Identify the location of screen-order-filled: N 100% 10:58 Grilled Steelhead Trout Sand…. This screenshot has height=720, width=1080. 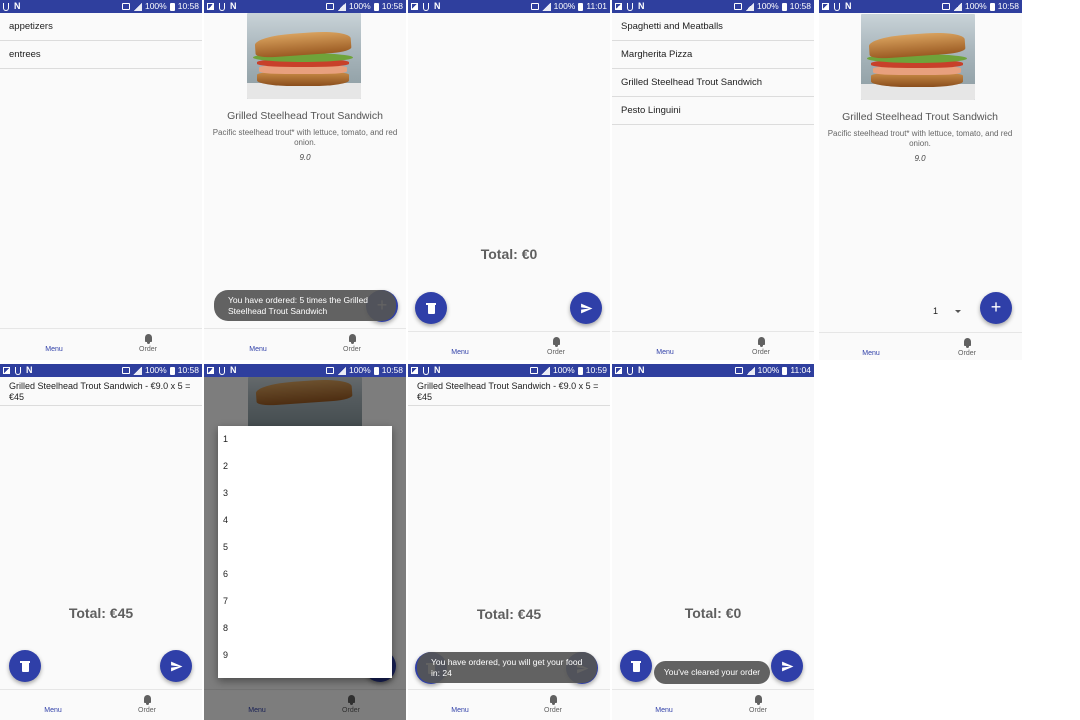
(101, 542).